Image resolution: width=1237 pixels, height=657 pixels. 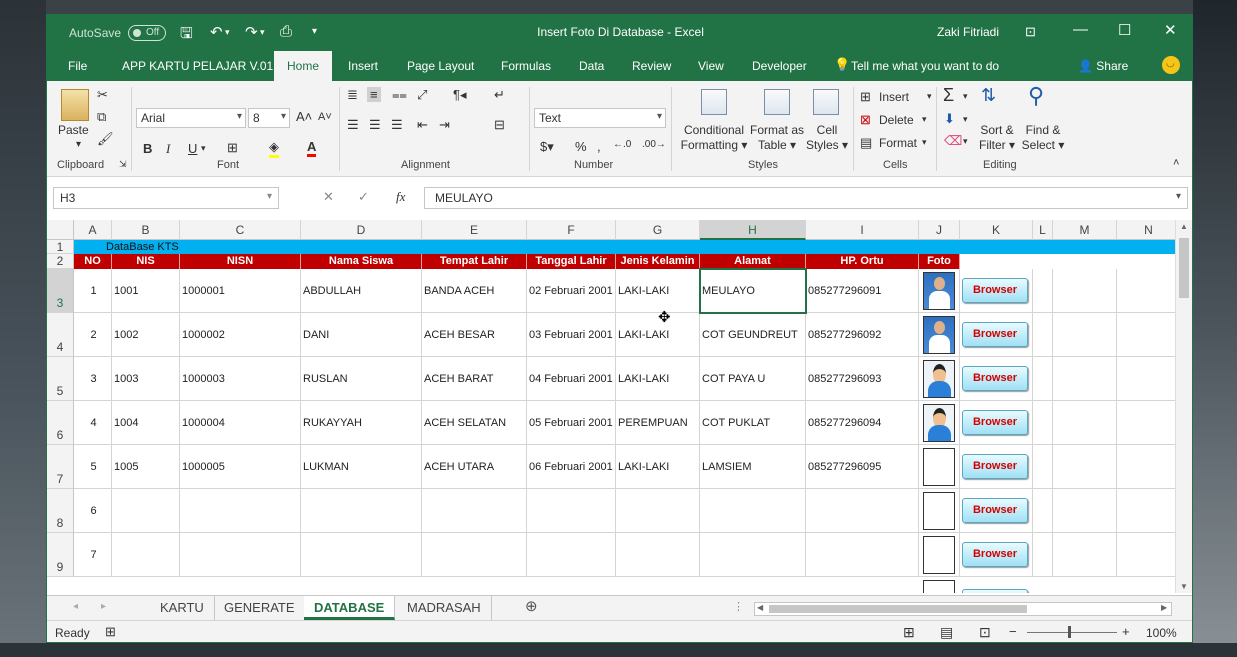 I want to click on insert-function-button: fx, so click(x=400, y=197).